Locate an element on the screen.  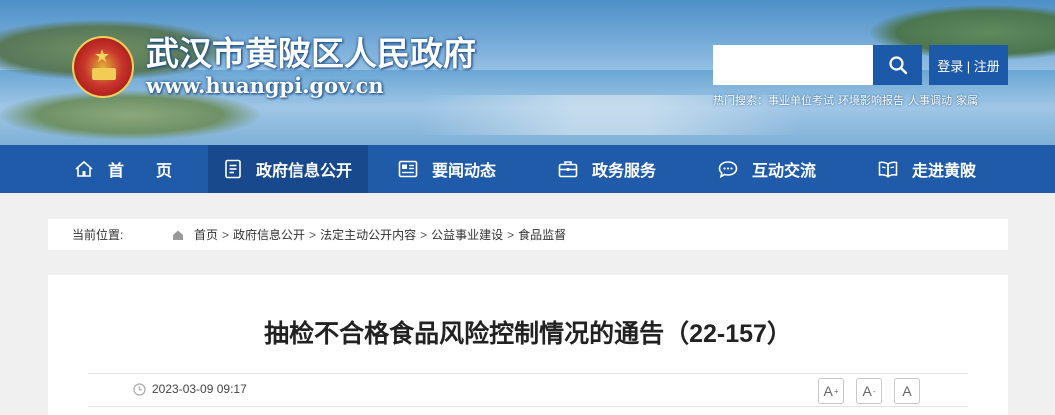
search-icon is located at coordinates (897, 65).